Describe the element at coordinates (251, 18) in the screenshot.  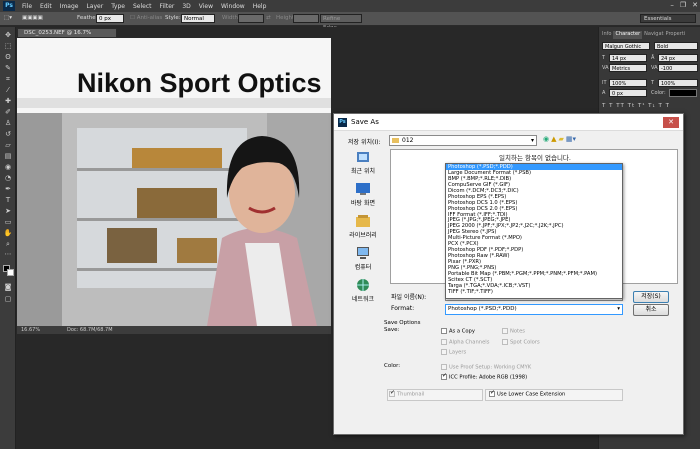
I see `width-input` at that location.